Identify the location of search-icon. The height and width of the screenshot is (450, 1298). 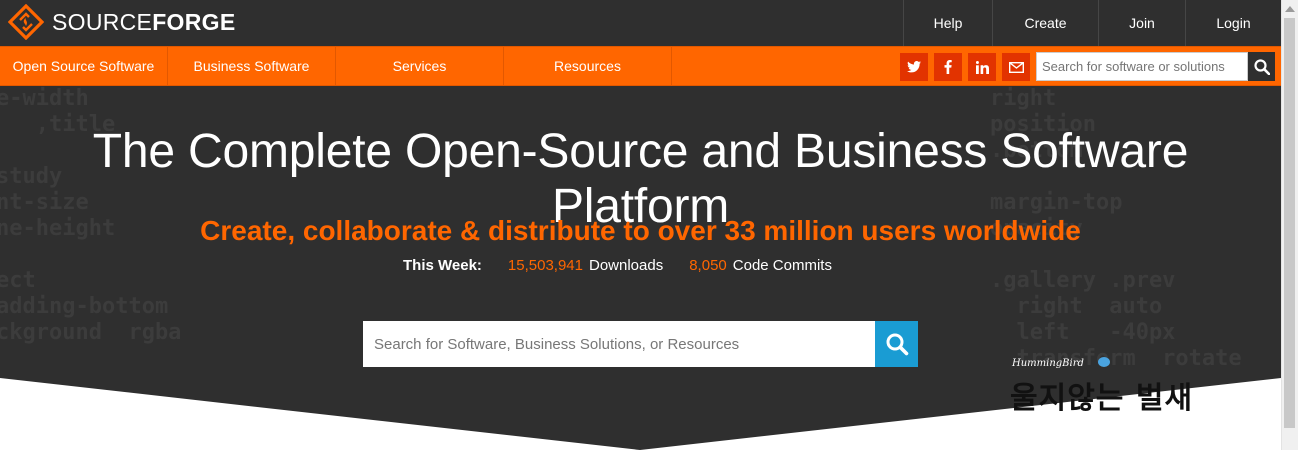
(897, 344).